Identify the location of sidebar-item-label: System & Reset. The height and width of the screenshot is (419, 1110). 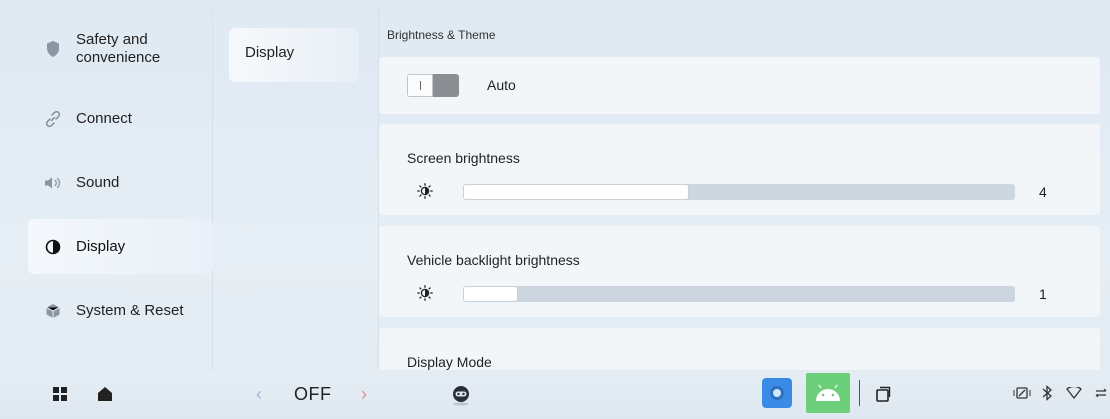
(130, 310).